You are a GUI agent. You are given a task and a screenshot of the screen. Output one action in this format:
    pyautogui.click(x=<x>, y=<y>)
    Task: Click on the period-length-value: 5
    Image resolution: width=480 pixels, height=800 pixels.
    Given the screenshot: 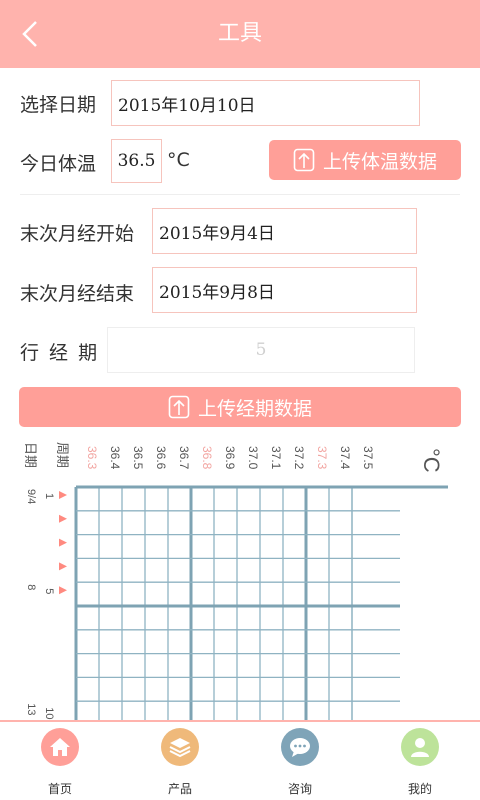 What is the action you would take?
    pyautogui.click(x=261, y=350)
    